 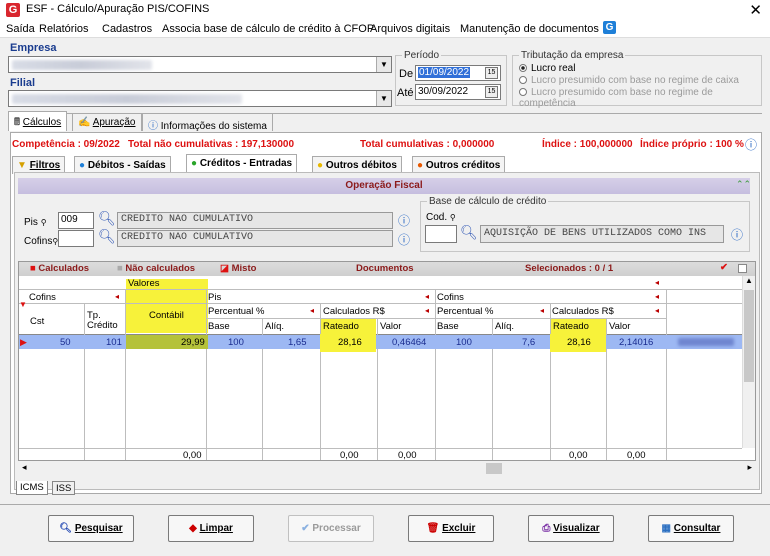 What do you see at coordinates (211, 528) in the screenshot?
I see `limpar-button: ◆ Limpar` at bounding box center [211, 528].